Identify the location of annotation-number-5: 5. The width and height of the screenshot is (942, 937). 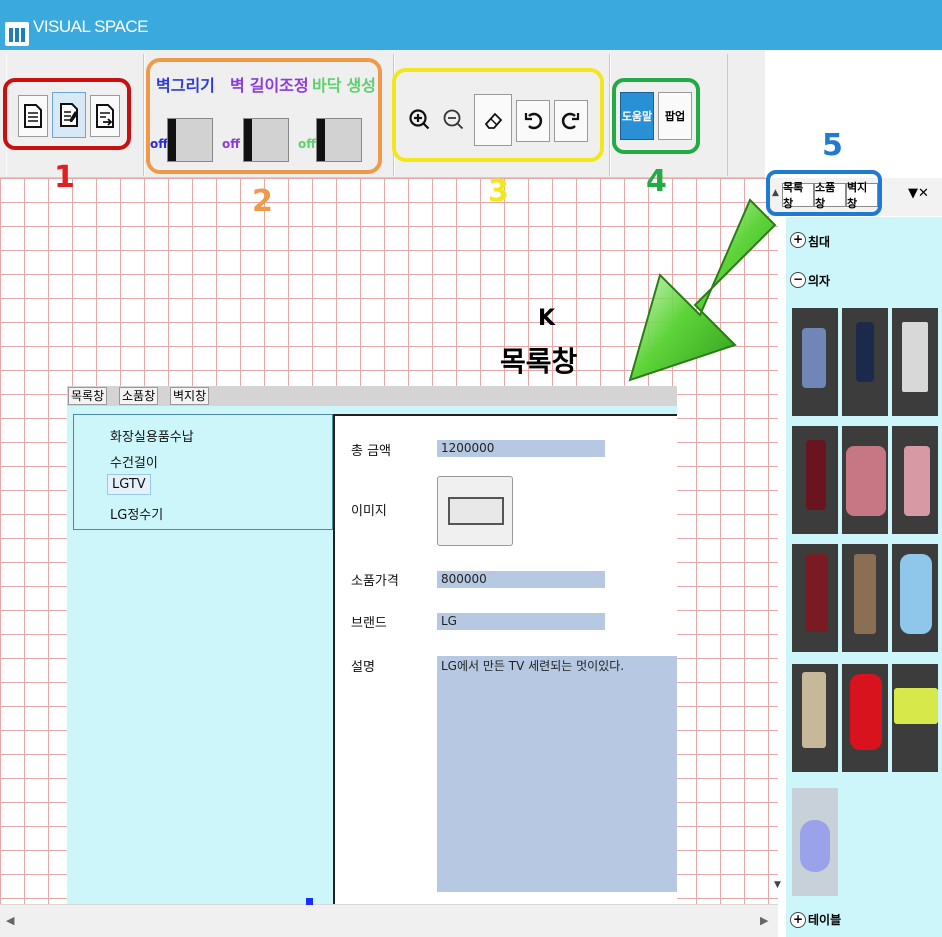
(832, 145).